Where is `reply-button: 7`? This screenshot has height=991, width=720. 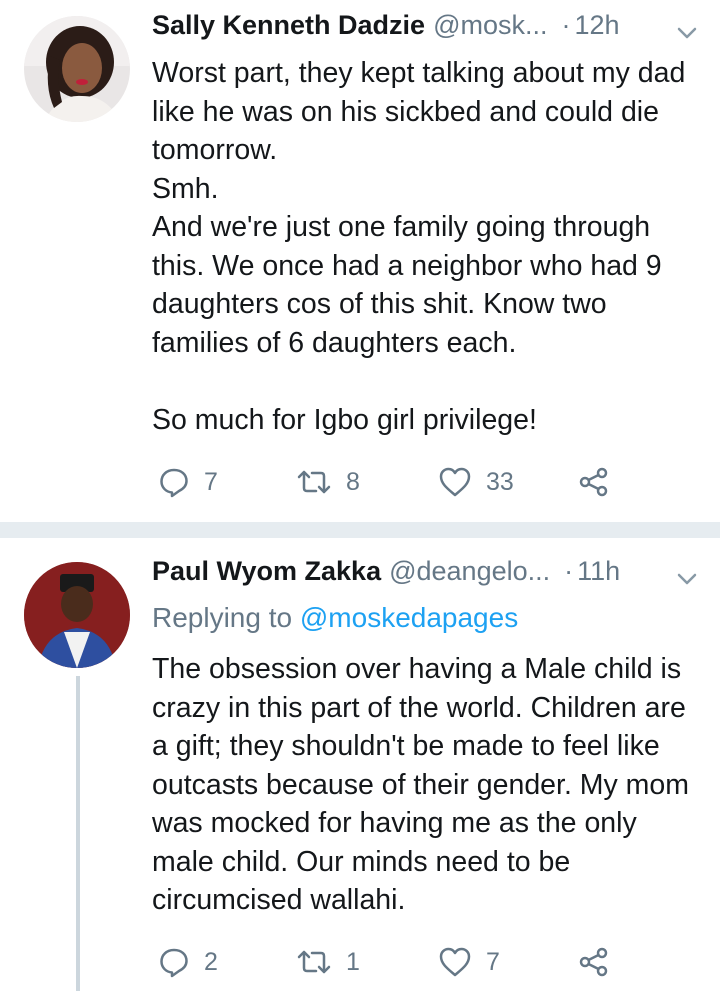 reply-button: 7 is located at coordinates (188, 482).